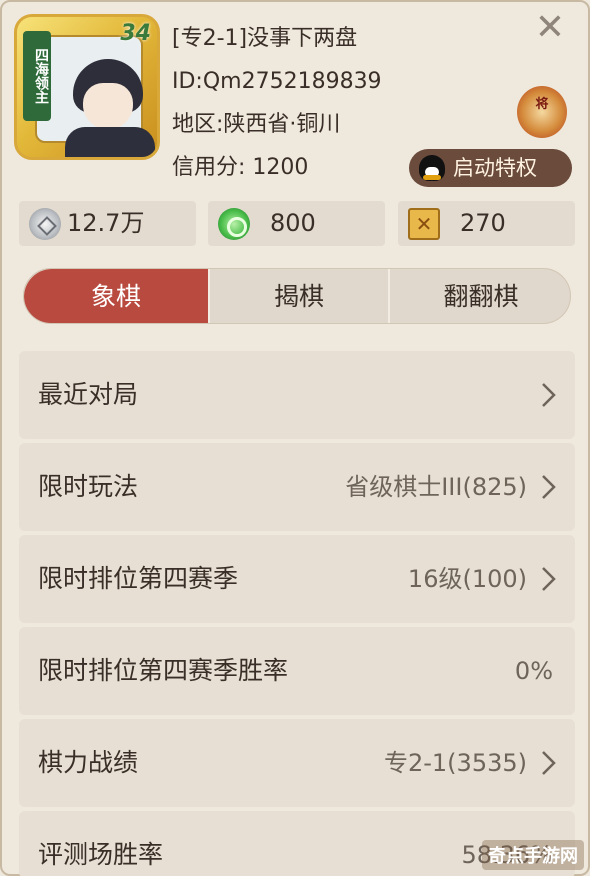 The image size is (590, 876). Describe the element at coordinates (297, 671) in the screenshot. I see `stat-row-ranked-season-winrate: 限时排位第四赛季胜率 0%` at that location.